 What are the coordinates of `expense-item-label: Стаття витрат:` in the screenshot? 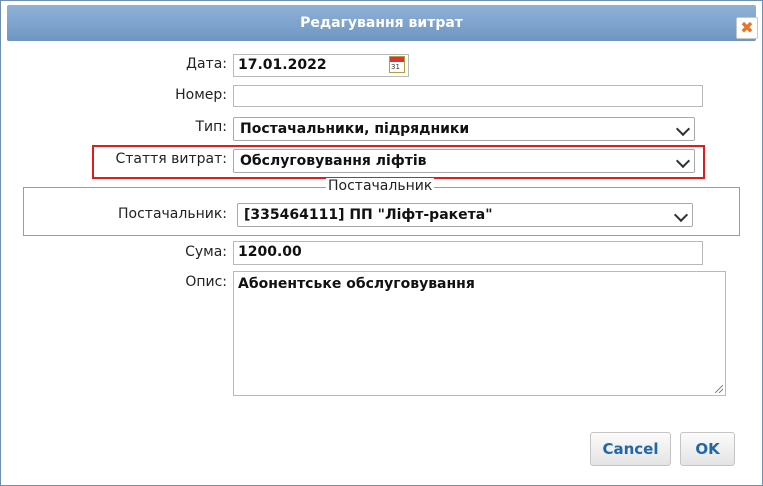 It's located at (171, 159).